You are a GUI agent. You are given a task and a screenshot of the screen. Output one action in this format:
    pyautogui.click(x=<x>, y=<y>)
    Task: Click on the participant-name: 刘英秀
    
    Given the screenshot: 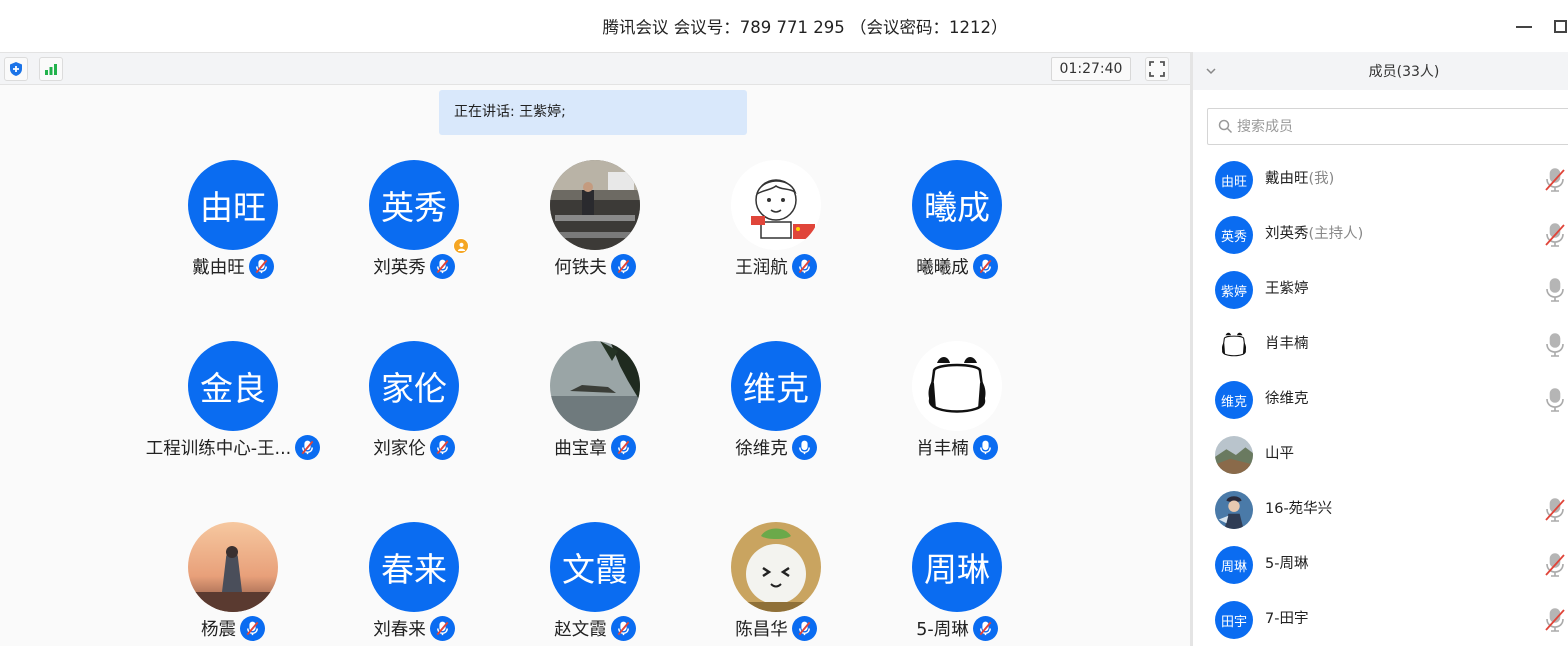 What is the action you would take?
    pyautogui.click(x=399, y=267)
    